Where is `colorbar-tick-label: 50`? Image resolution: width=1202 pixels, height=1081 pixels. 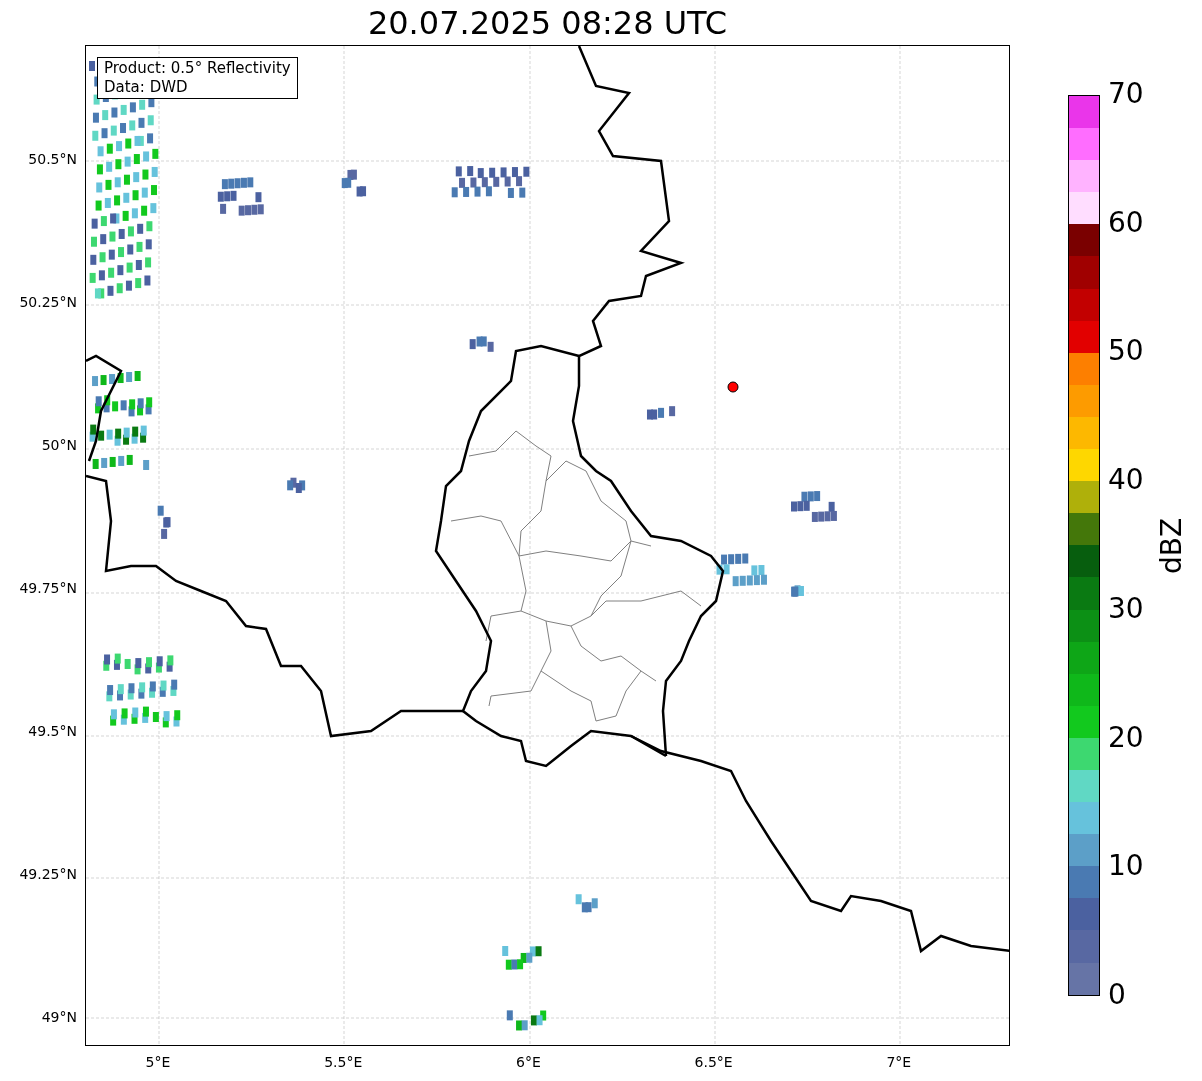
colorbar-tick-label: 50 is located at coordinates (1126, 351).